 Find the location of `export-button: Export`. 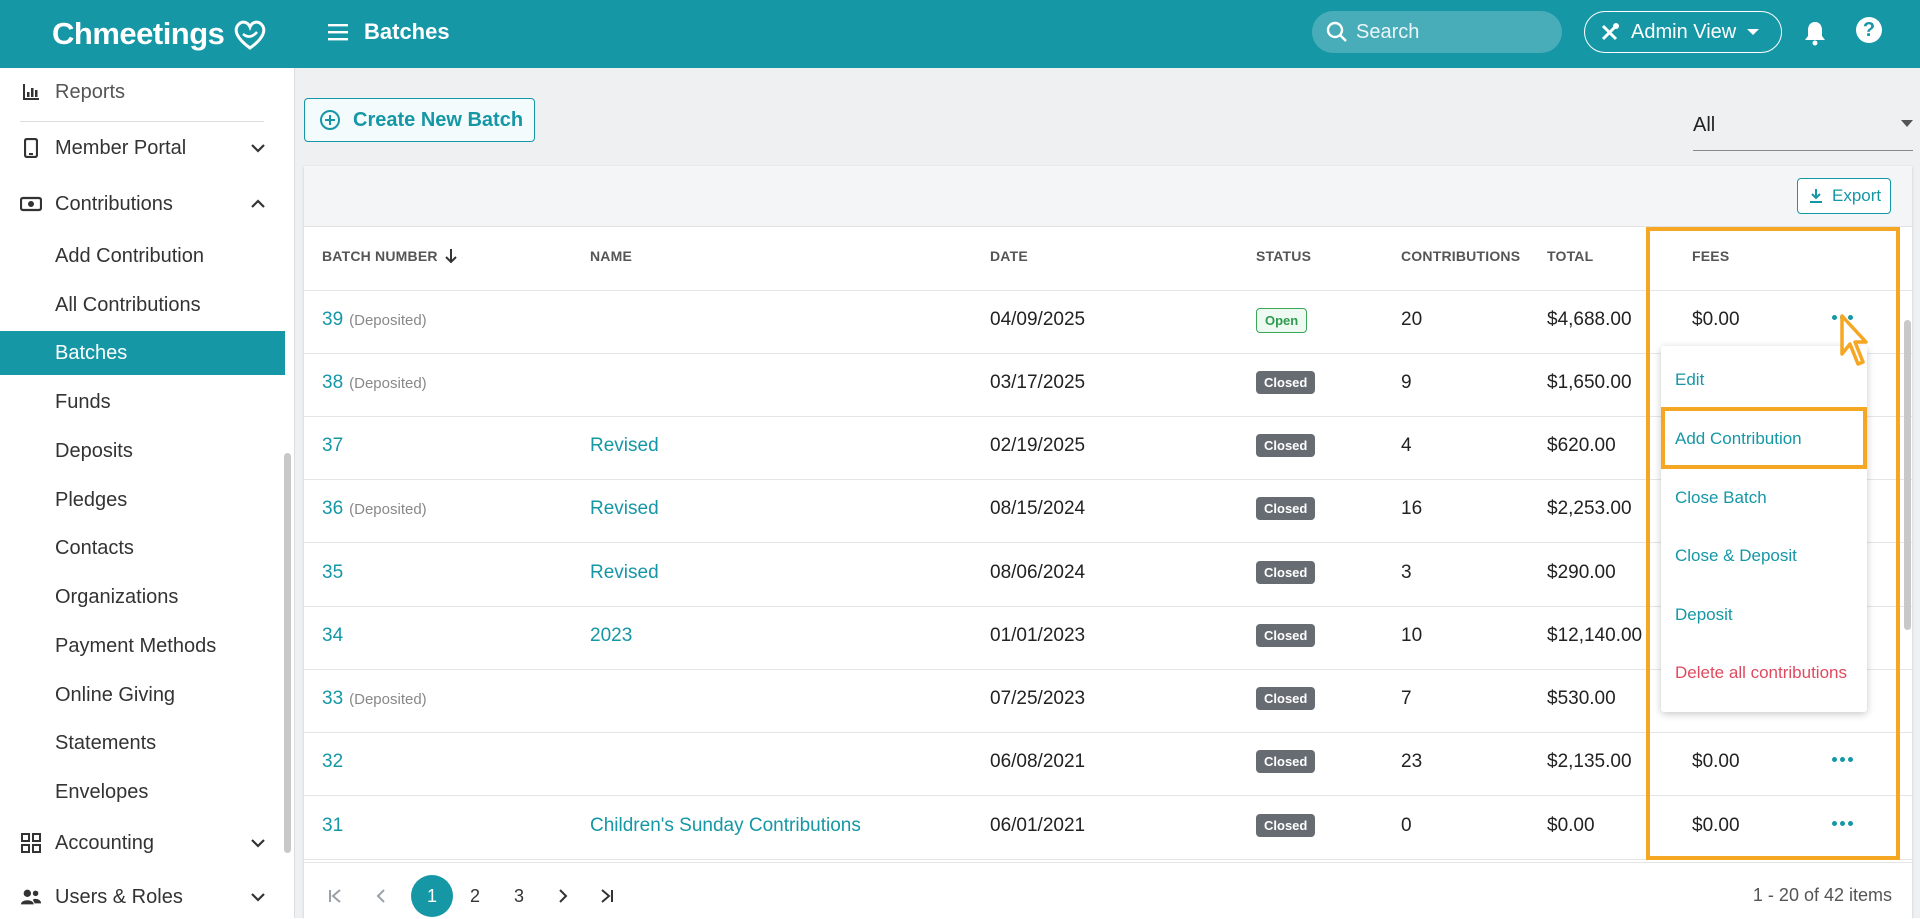

export-button: Export is located at coordinates (1844, 196).